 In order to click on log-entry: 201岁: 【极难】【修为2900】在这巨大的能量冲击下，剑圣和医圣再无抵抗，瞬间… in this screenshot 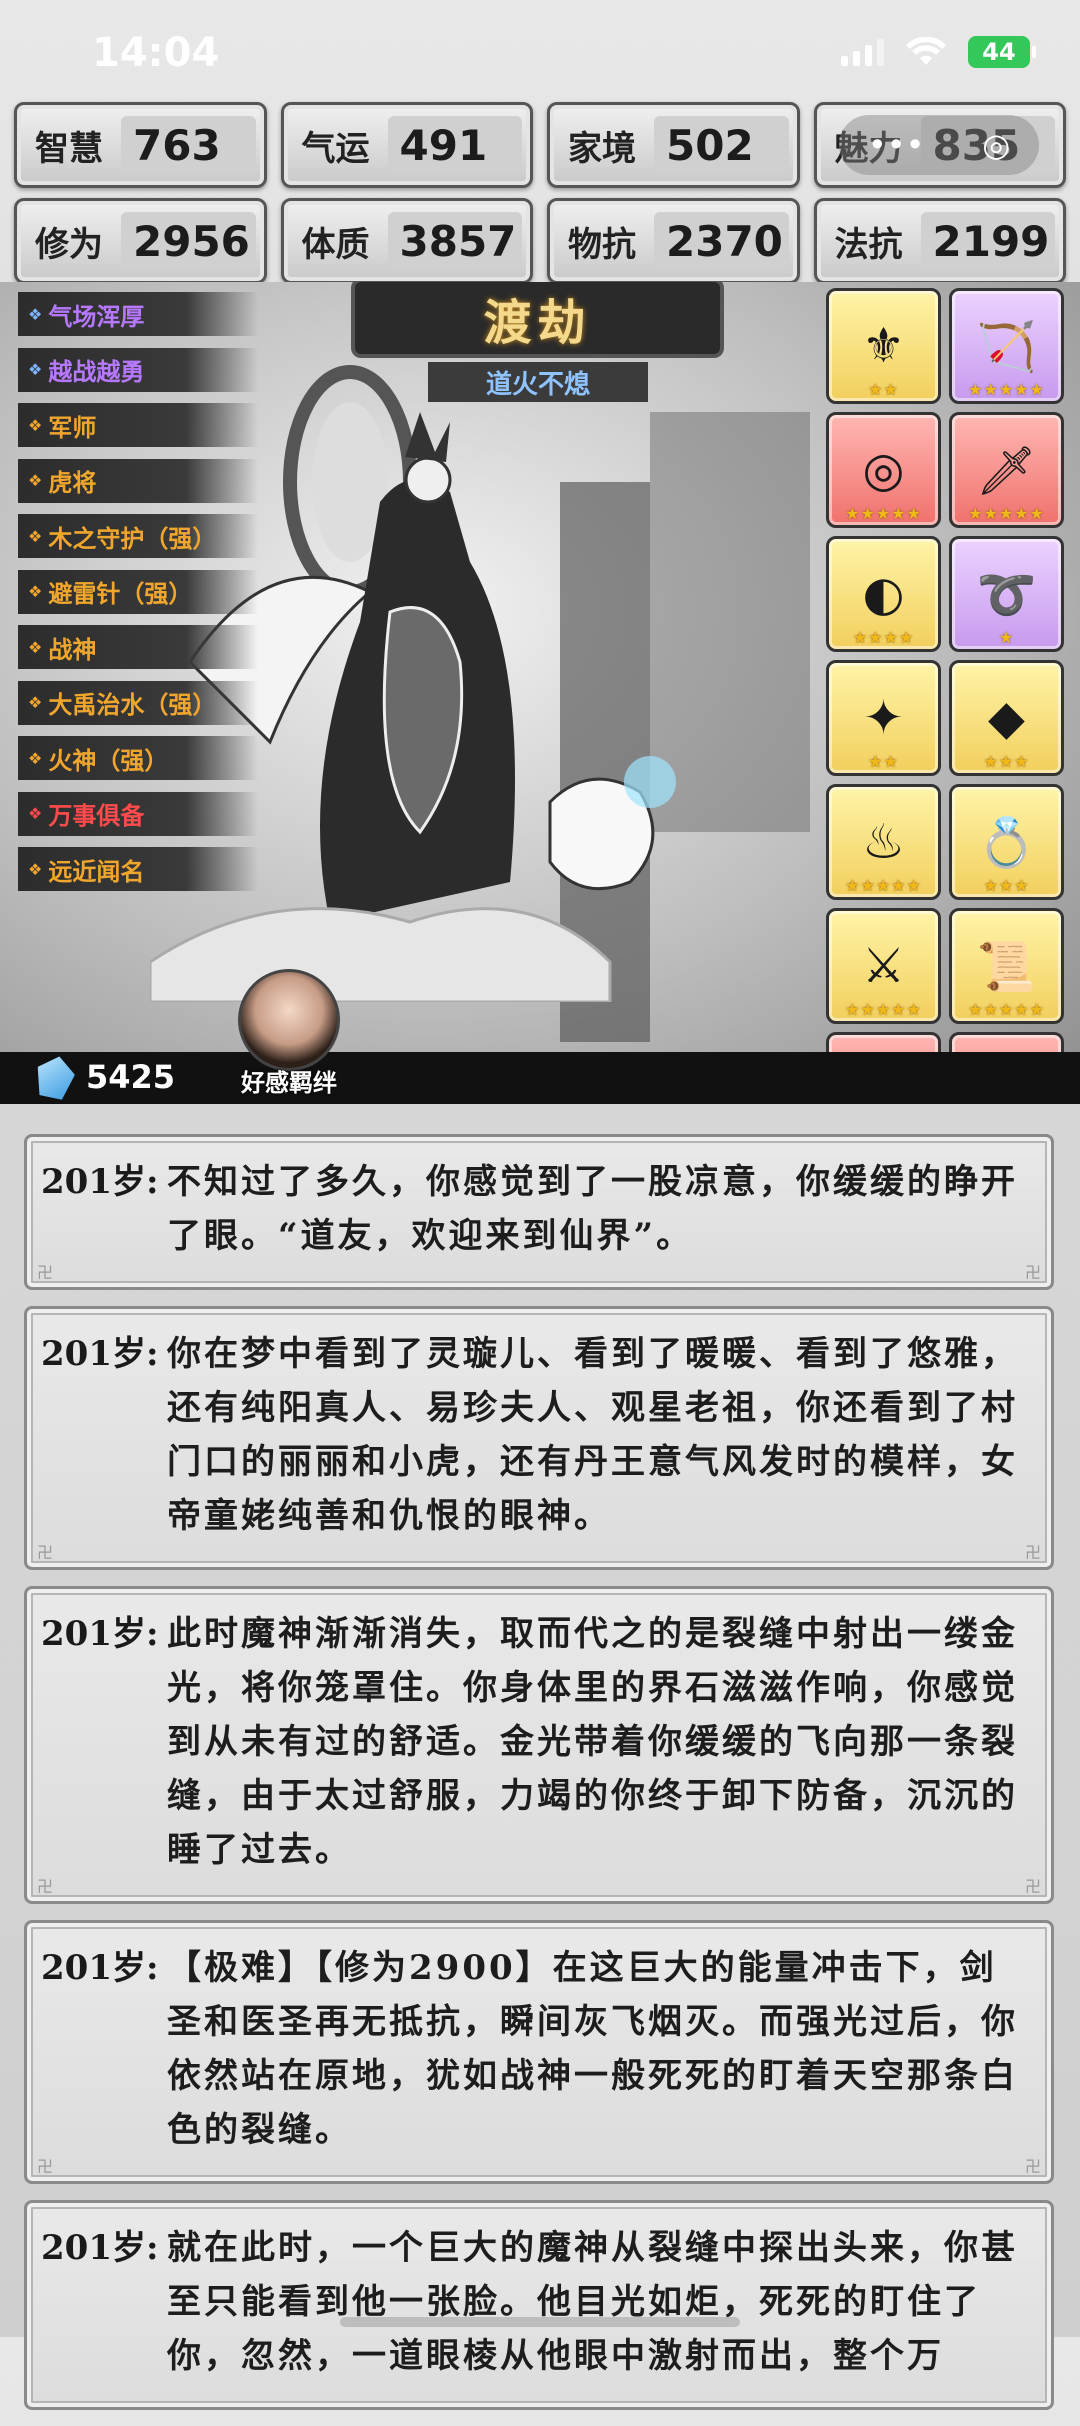, I will do `click(539, 2052)`.